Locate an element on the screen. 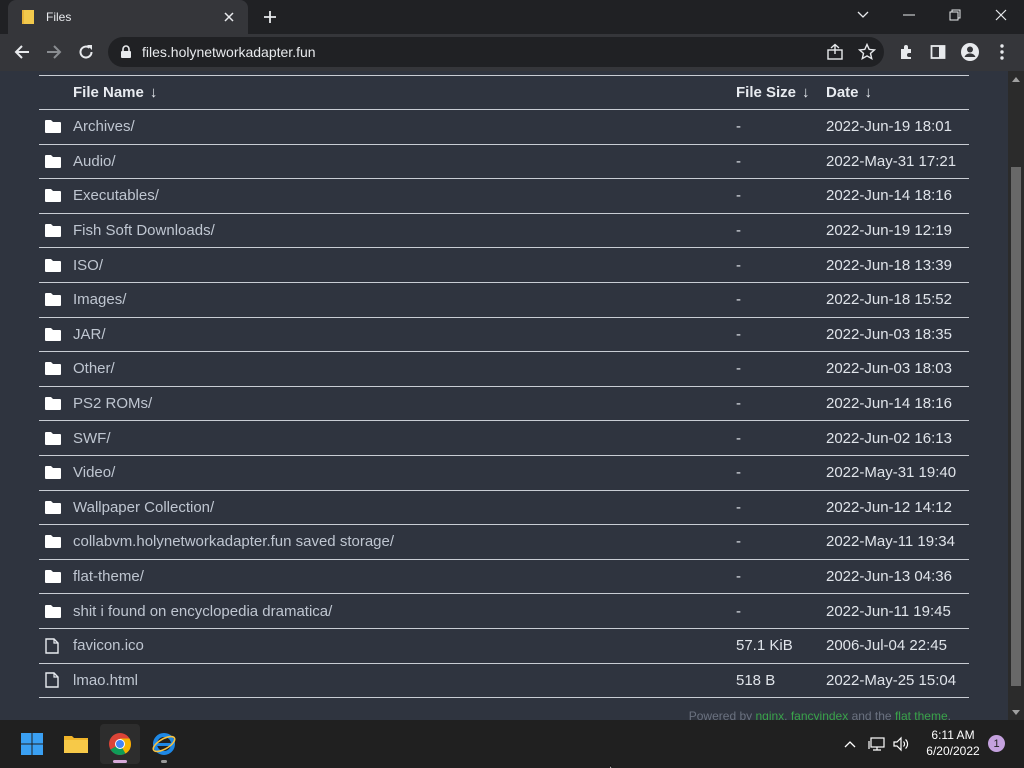 This screenshot has height=768, width=1024. internet-explorer-icon is located at coordinates (164, 744).